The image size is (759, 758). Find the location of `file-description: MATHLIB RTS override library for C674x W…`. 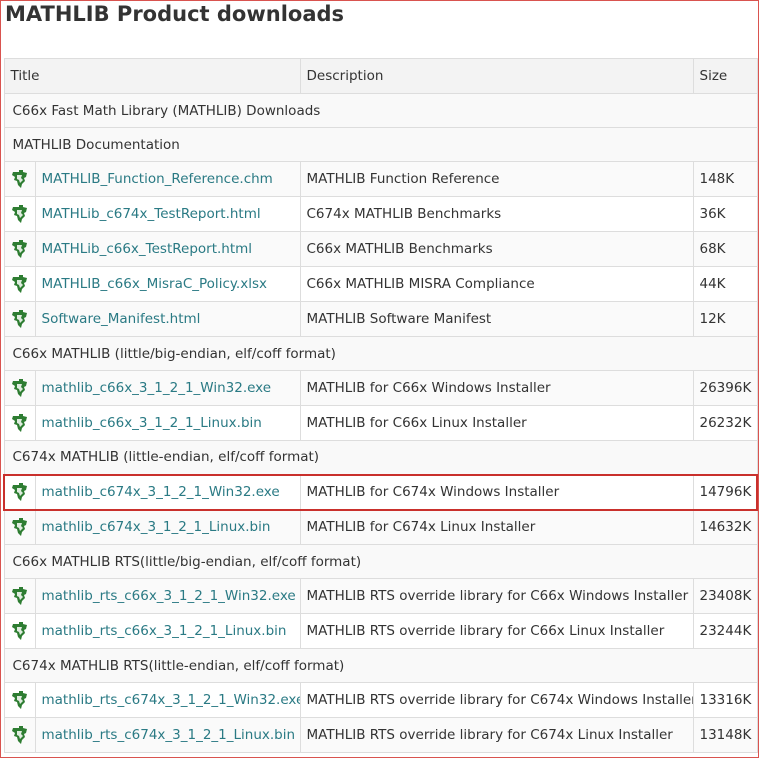

file-description: MATHLIB RTS override library for C674x W… is located at coordinates (496, 700).